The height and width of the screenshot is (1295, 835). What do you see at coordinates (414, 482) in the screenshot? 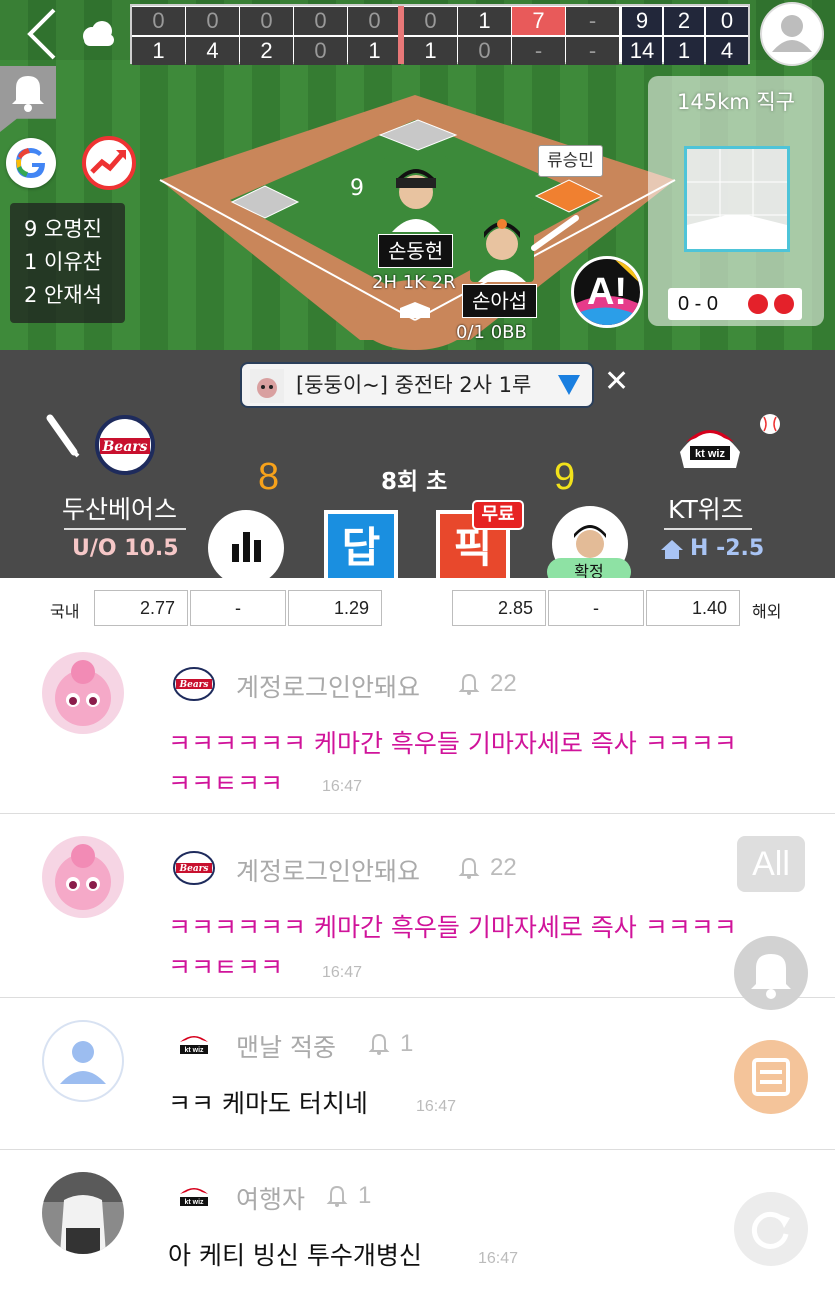
I see `inning-indicator: 8회 초` at bounding box center [414, 482].